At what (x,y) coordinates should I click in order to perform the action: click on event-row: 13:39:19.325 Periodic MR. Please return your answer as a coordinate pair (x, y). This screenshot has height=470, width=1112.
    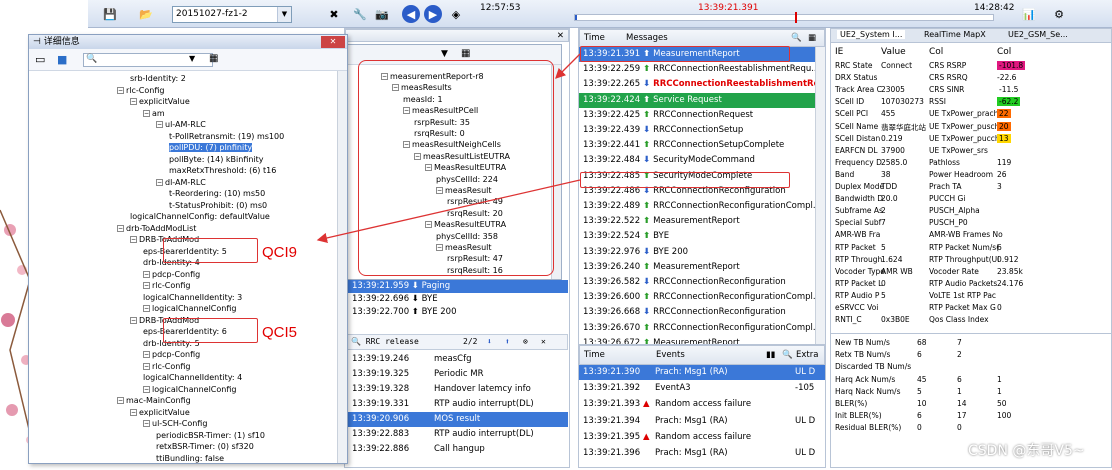
    Looking at the image, I should click on (457, 374).